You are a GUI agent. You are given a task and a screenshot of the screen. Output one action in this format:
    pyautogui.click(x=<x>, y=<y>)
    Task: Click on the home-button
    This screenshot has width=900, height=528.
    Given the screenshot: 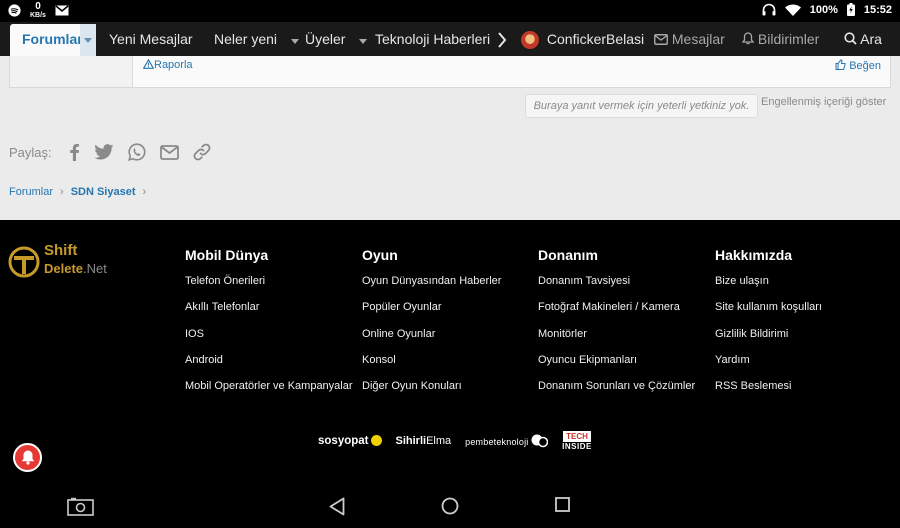 What is the action you would take?
    pyautogui.click(x=450, y=508)
    